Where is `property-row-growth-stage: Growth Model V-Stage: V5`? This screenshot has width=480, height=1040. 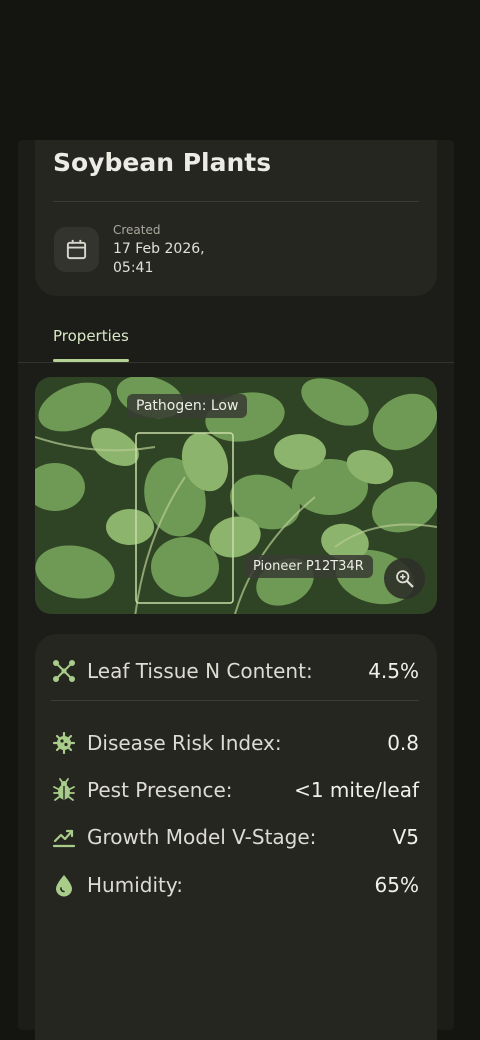 property-row-growth-stage: Growth Model V-Stage: V5 is located at coordinates (235, 837).